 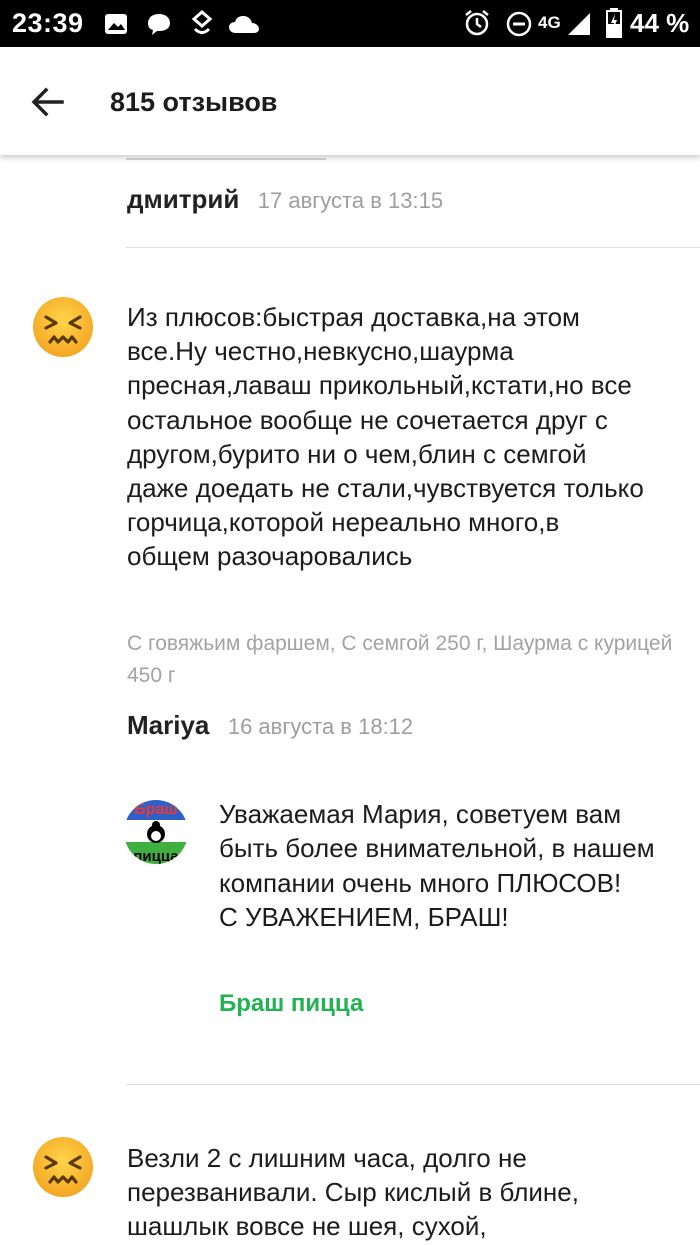 I want to click on restaurant-logo: Браш пицца, so click(x=156, y=832).